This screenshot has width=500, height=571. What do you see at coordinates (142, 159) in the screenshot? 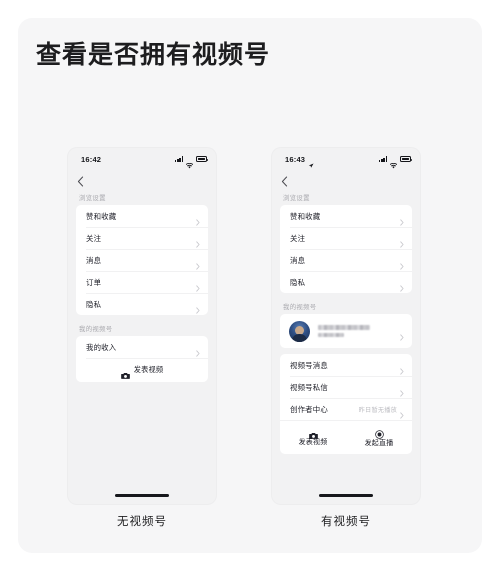
I see `status-bar: 16:42` at bounding box center [142, 159].